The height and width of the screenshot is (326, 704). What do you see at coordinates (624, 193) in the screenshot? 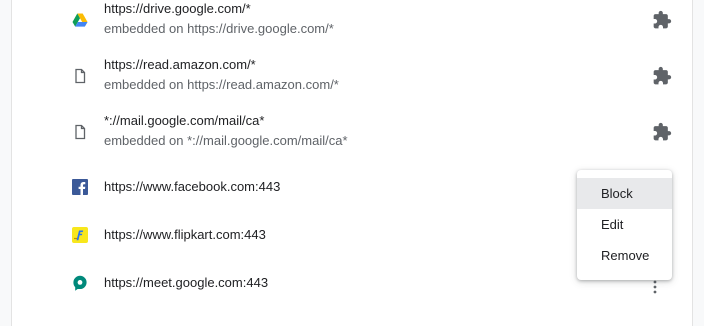
I see `menu-item-block: Block` at bounding box center [624, 193].